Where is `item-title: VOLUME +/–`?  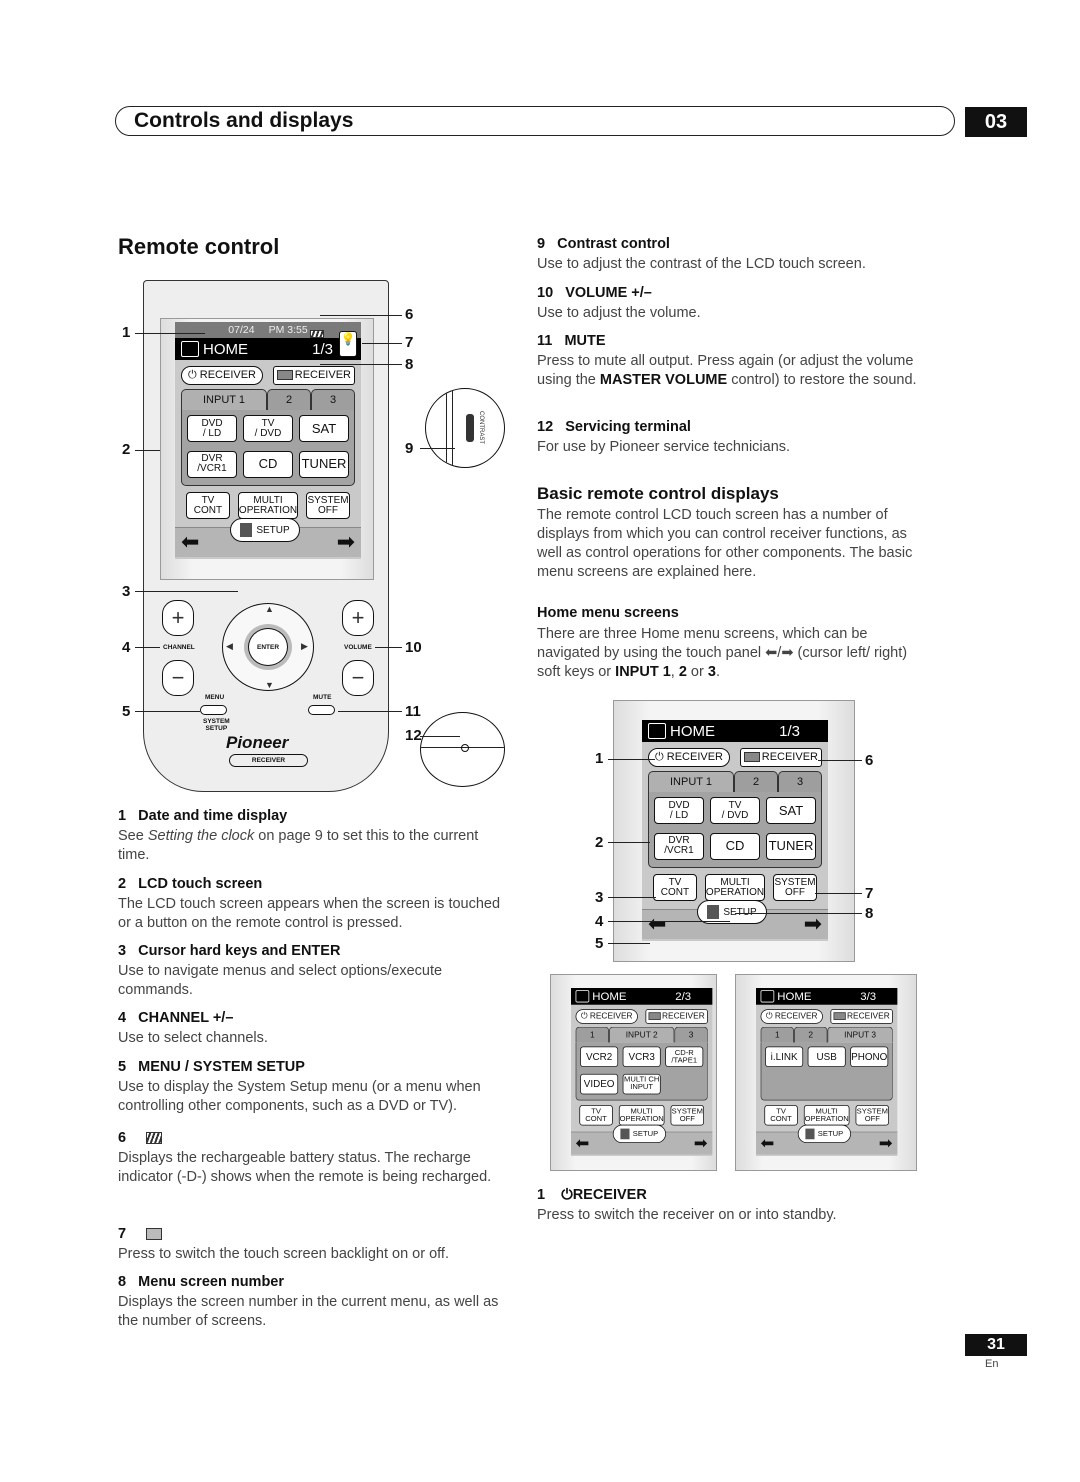 item-title: VOLUME +/– is located at coordinates (608, 293).